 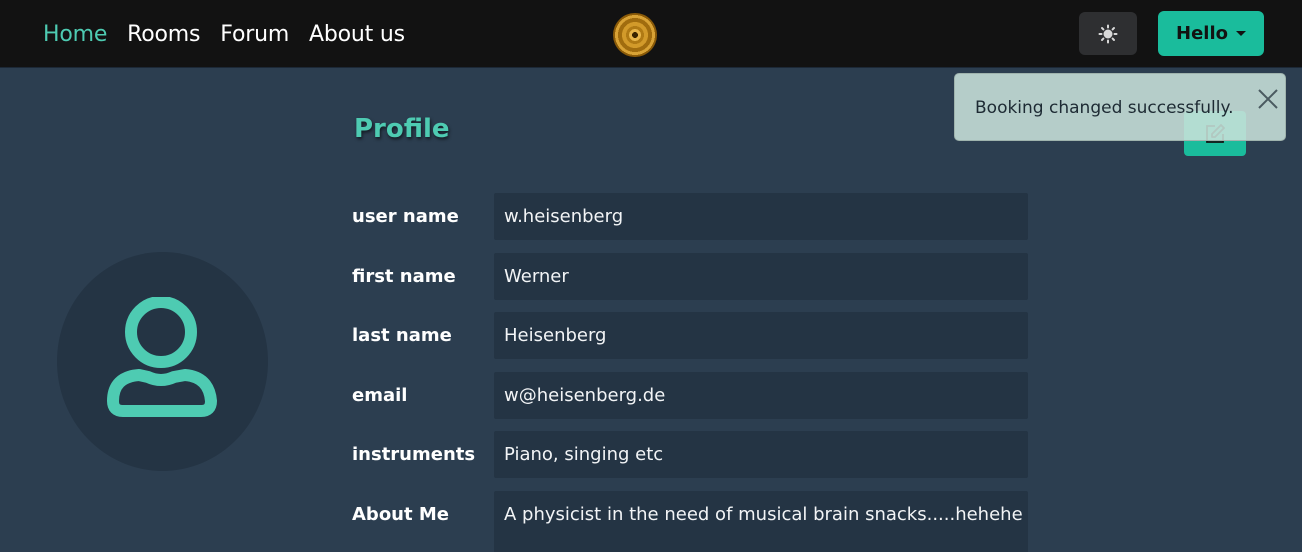 I want to click on field-label: last name, so click(x=402, y=335).